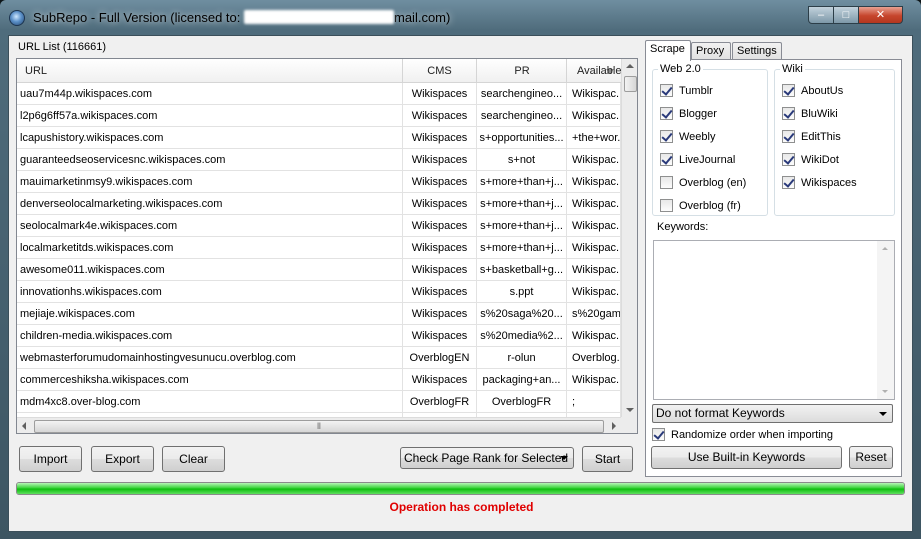 The image size is (921, 539). Describe the element at coordinates (210, 116) in the screenshot. I see `cell-url: l2p6g6ff57a.wikispaces.com` at that location.